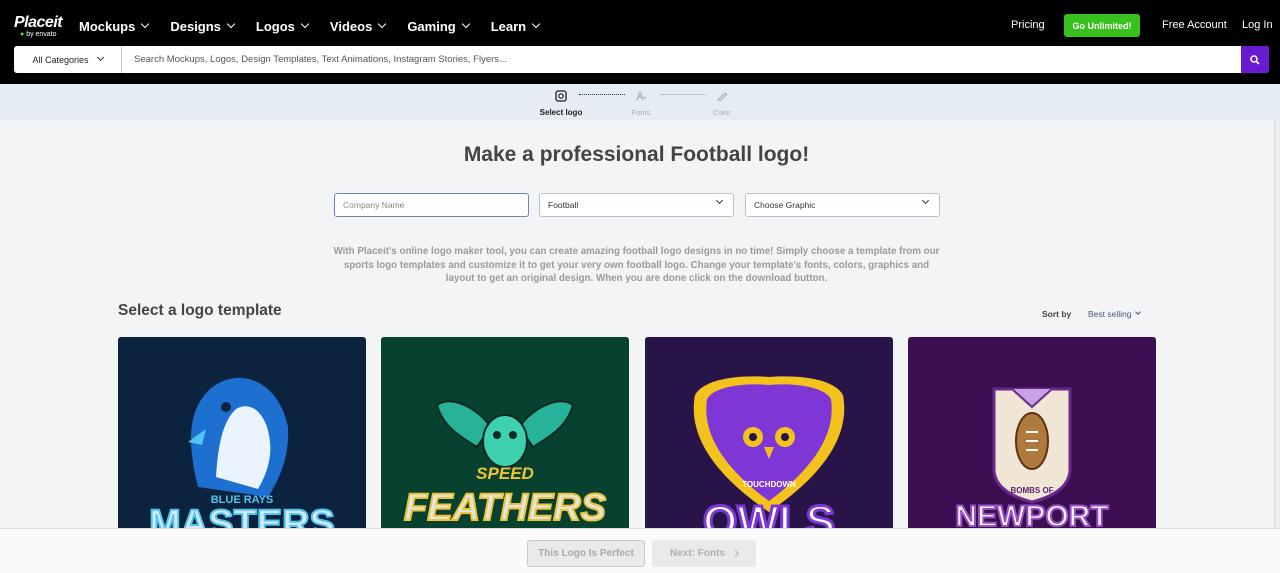 This screenshot has width=1280, height=573. Describe the element at coordinates (636, 154) in the screenshot. I see `page-title: Make a professional Football logo!` at that location.